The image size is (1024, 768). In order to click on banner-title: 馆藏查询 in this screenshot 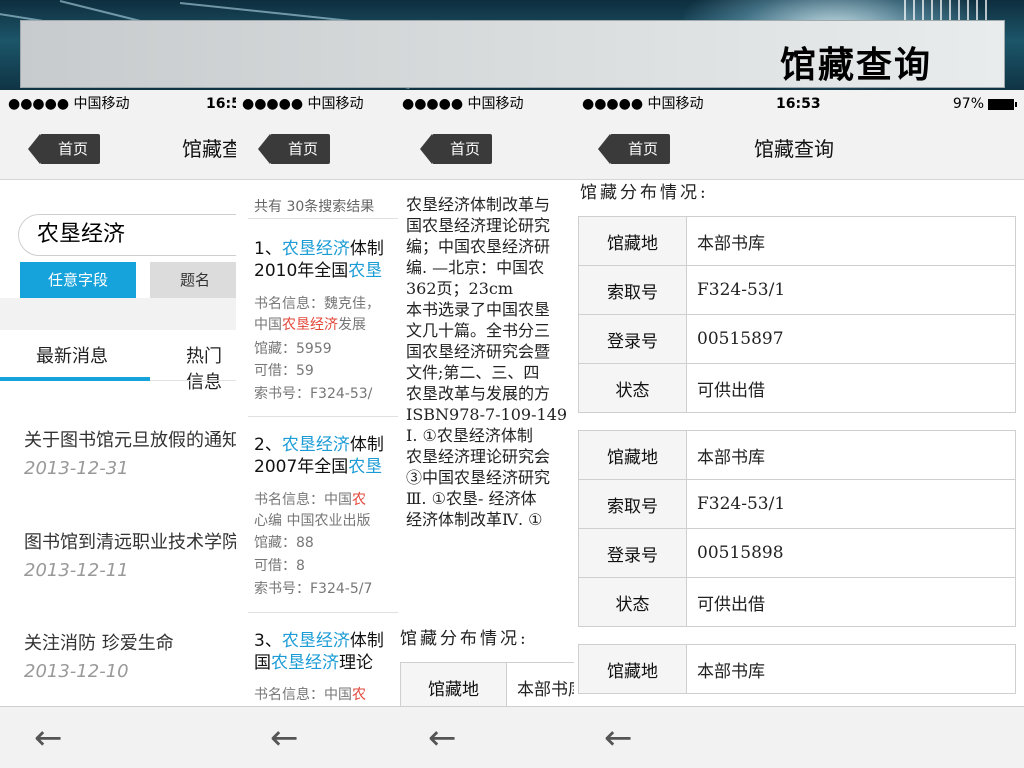, I will do `click(855, 65)`.